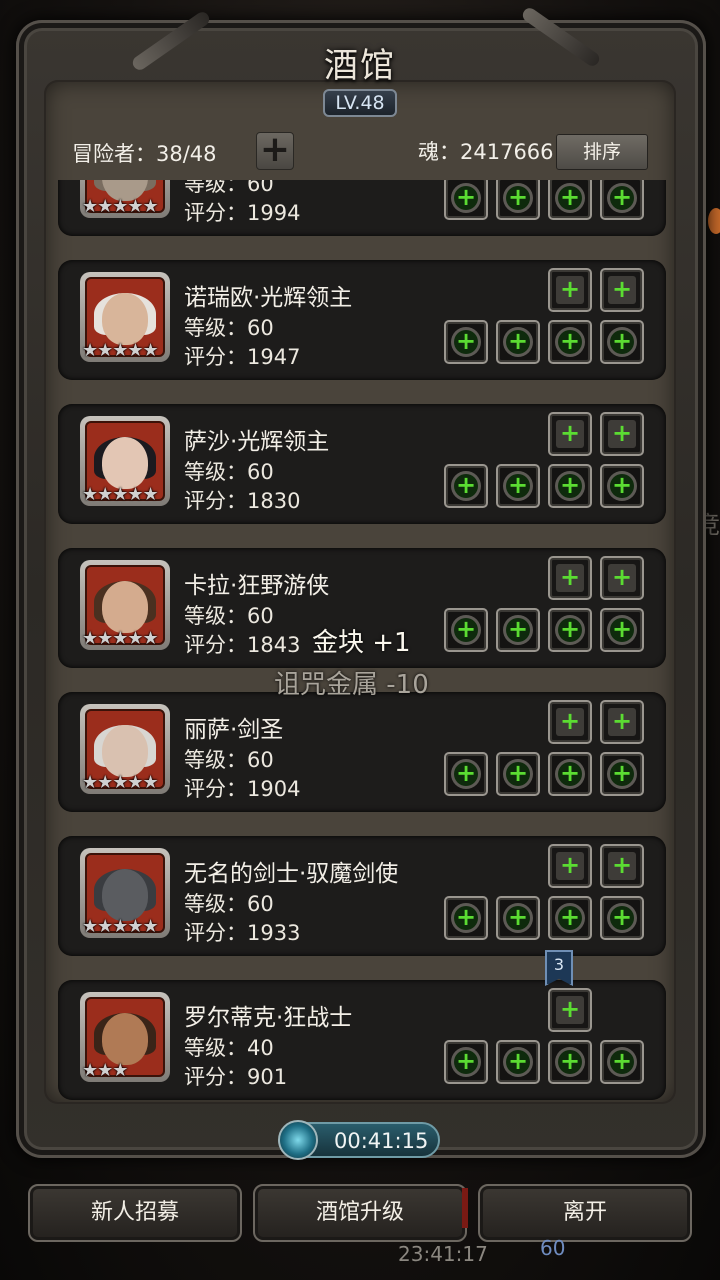 The height and width of the screenshot is (1280, 720). What do you see at coordinates (242, 501) in the screenshot?
I see `adventurer-score: 评分：1830` at bounding box center [242, 501].